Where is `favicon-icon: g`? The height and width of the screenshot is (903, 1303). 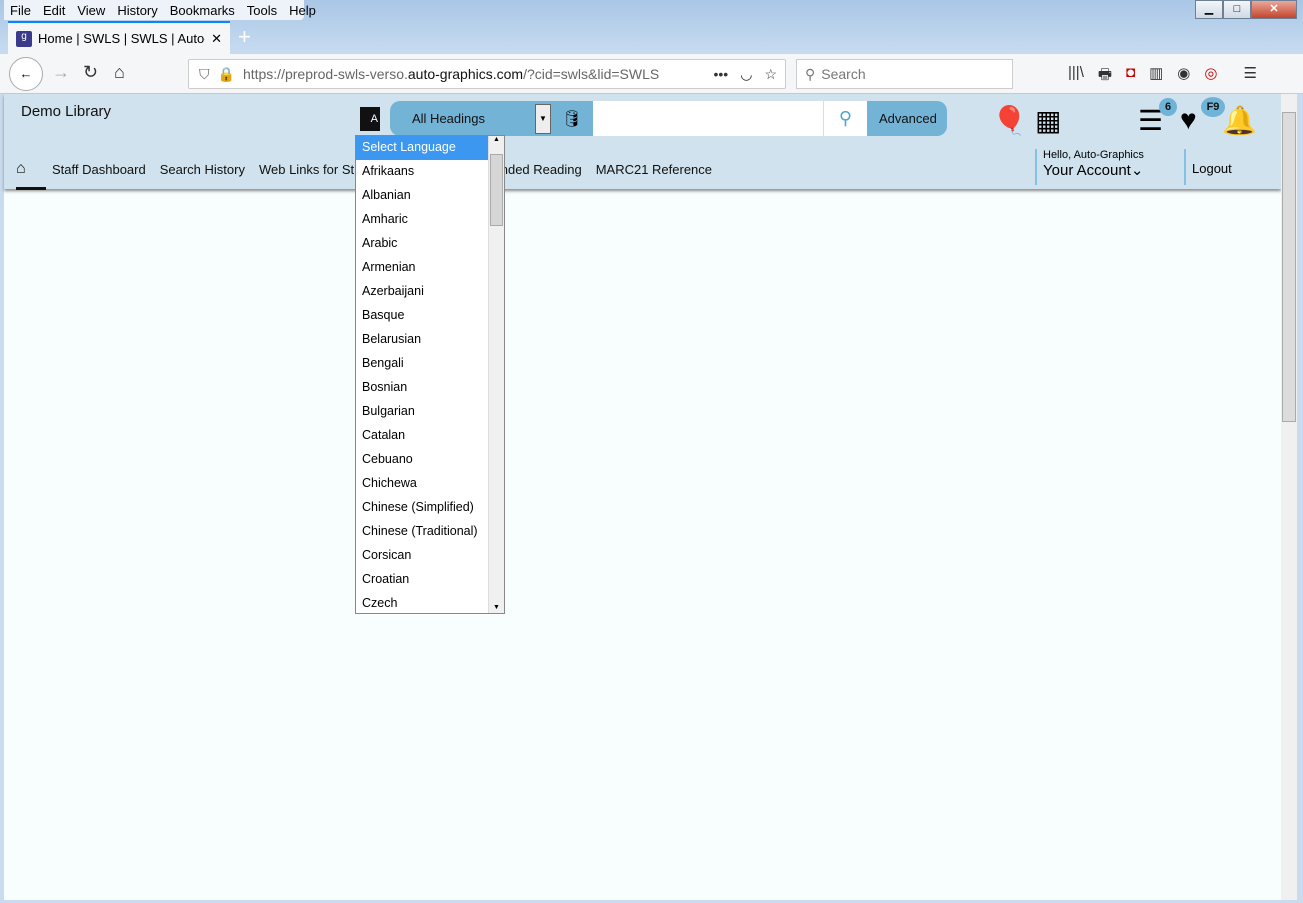
favicon-icon: g is located at coordinates (24, 38).